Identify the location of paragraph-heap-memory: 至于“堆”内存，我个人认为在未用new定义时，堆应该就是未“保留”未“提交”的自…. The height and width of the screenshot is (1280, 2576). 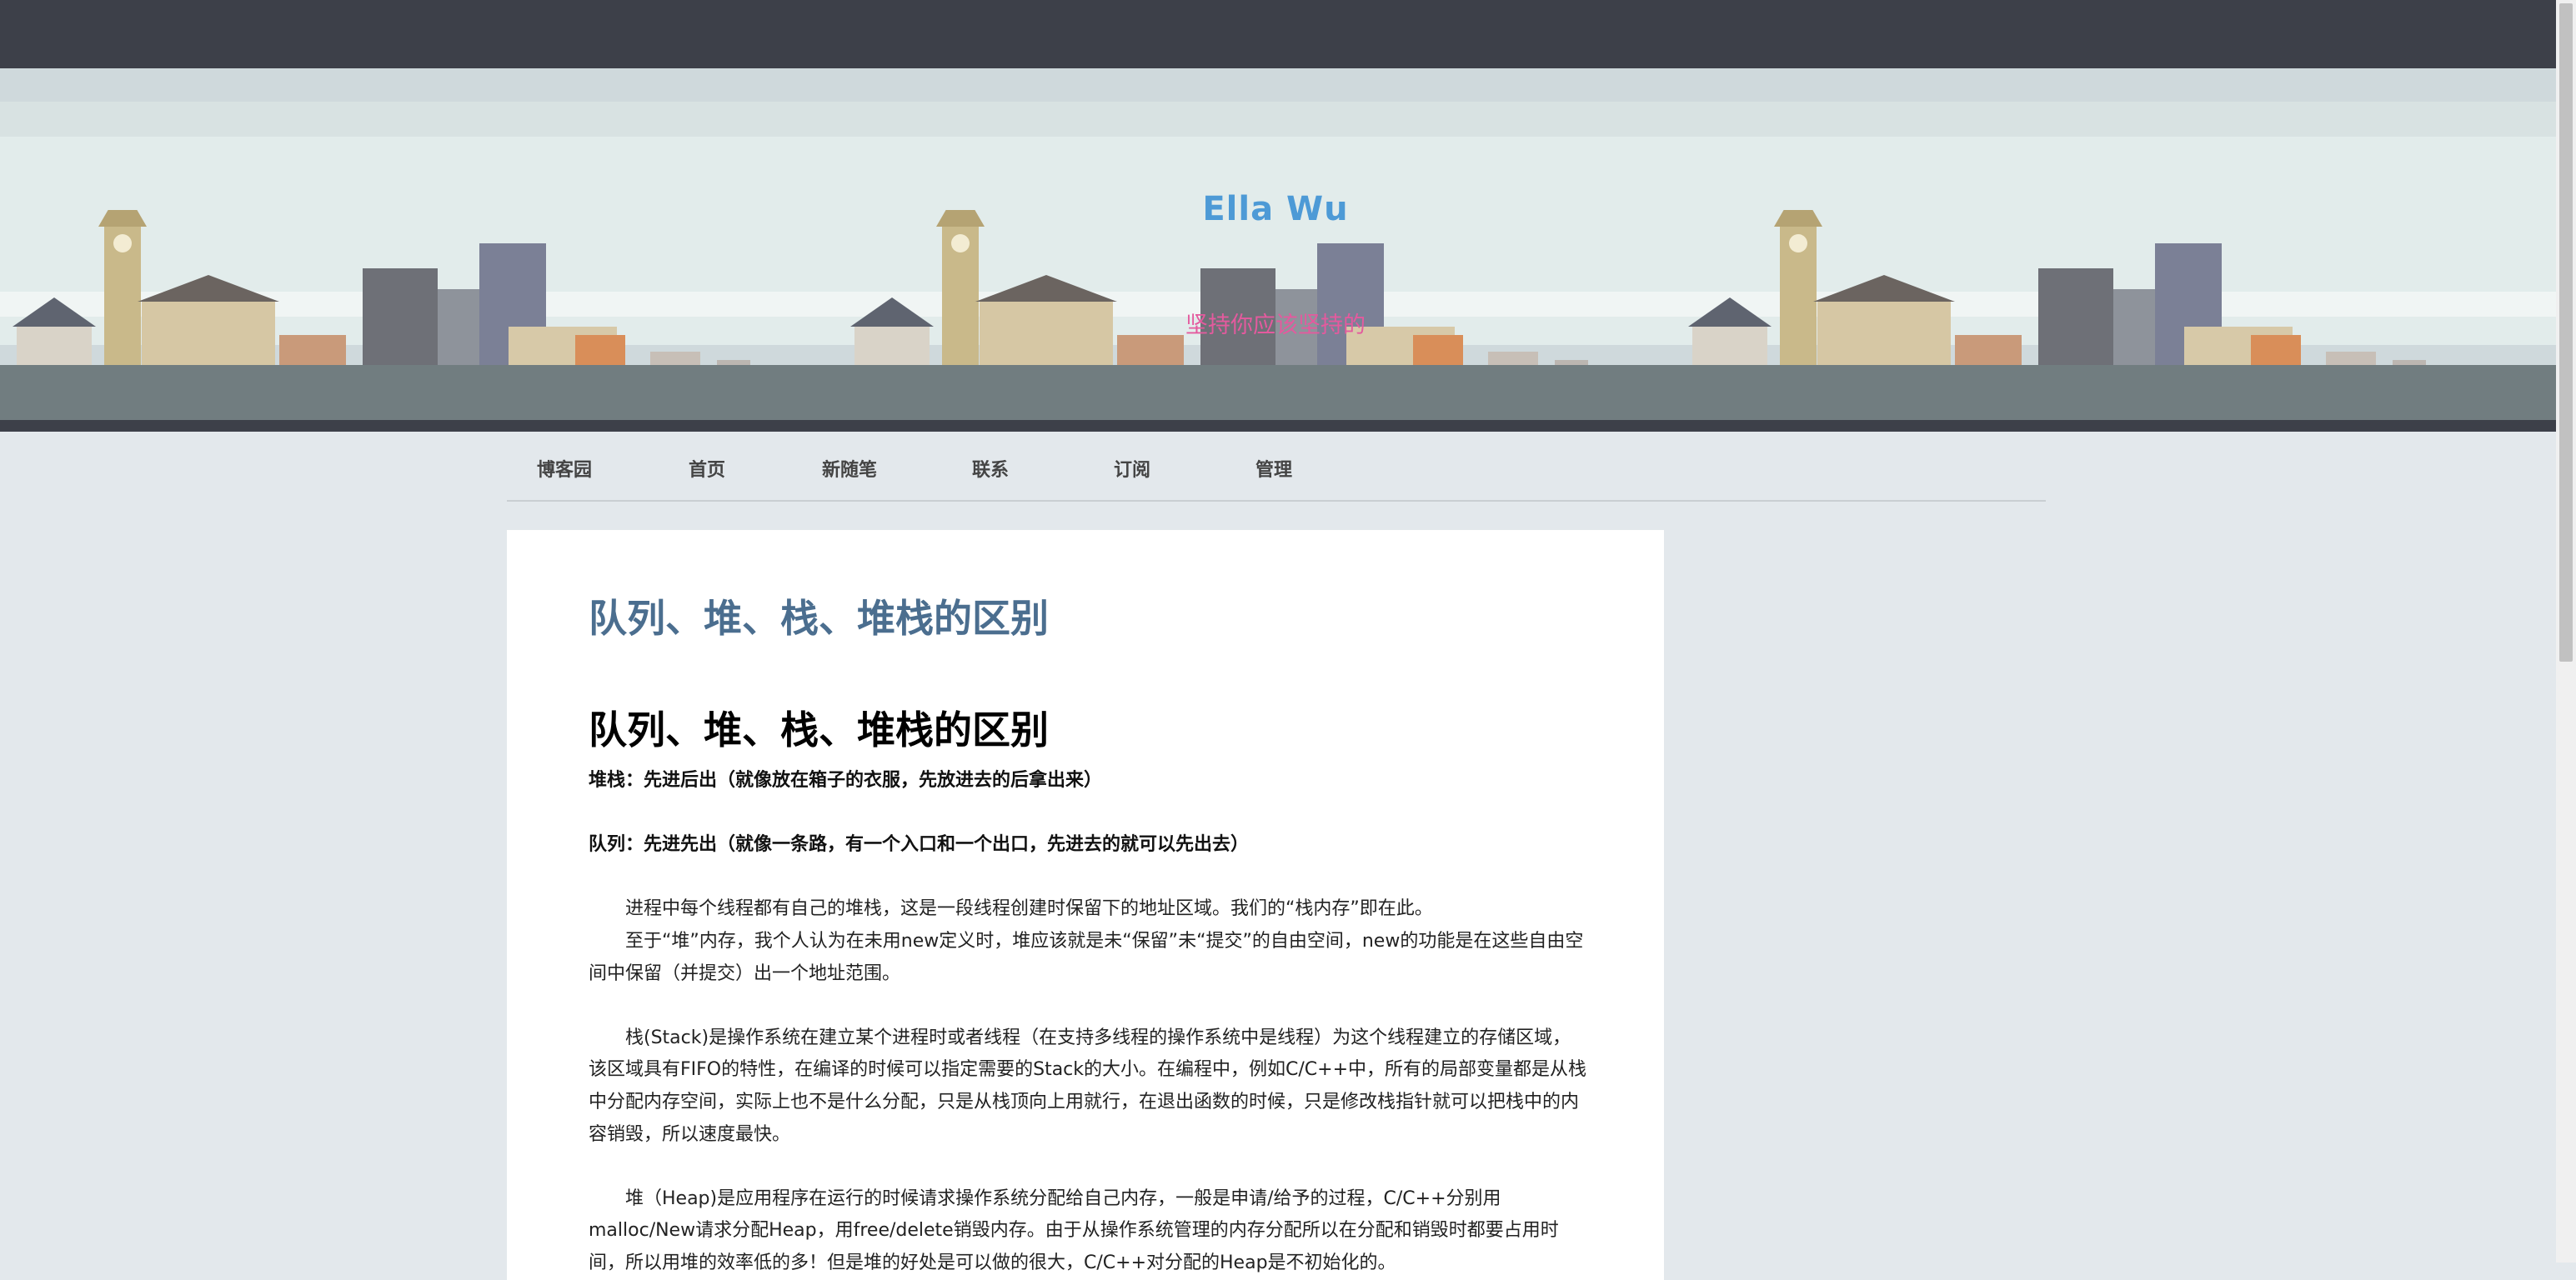
(1086, 957).